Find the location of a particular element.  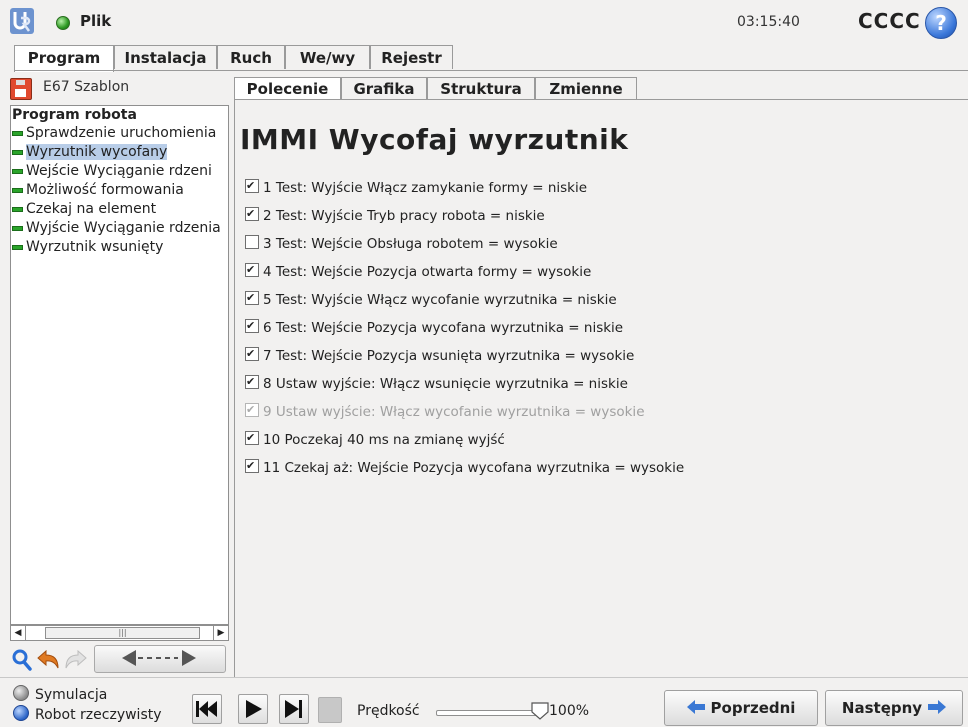

tab-rejestr: Rejestr is located at coordinates (411, 57).